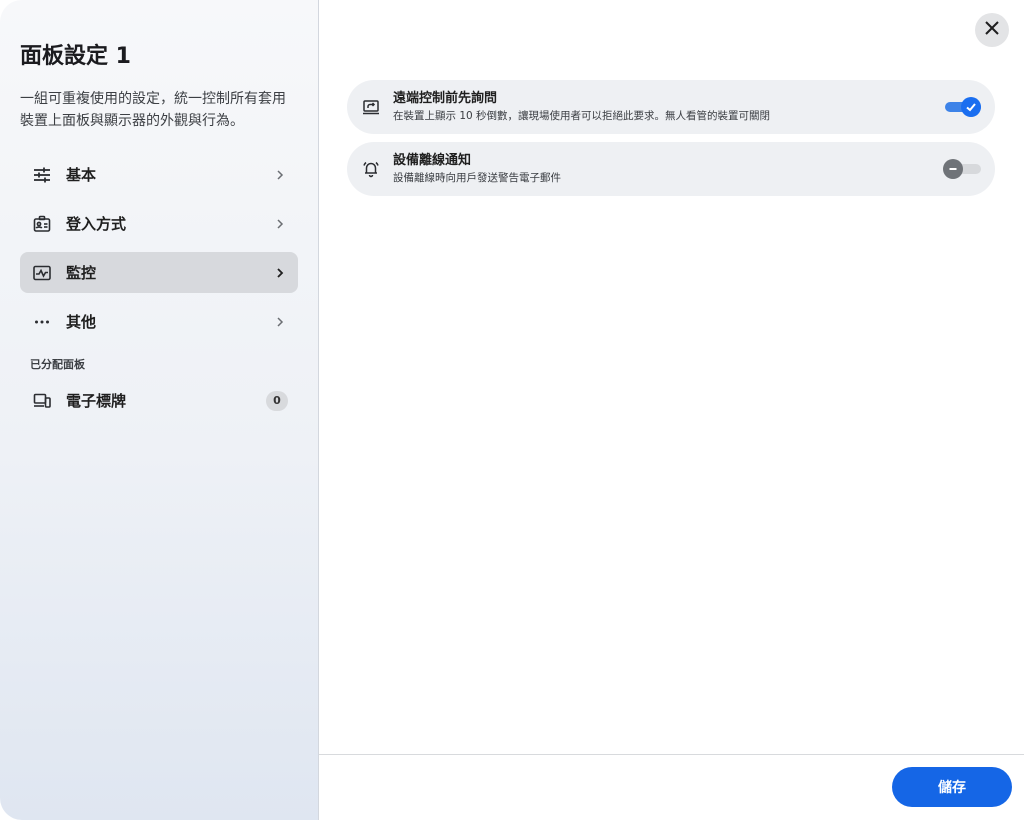 The width and height of the screenshot is (1024, 820). I want to click on page-title: 面板設定 1, so click(75, 56).